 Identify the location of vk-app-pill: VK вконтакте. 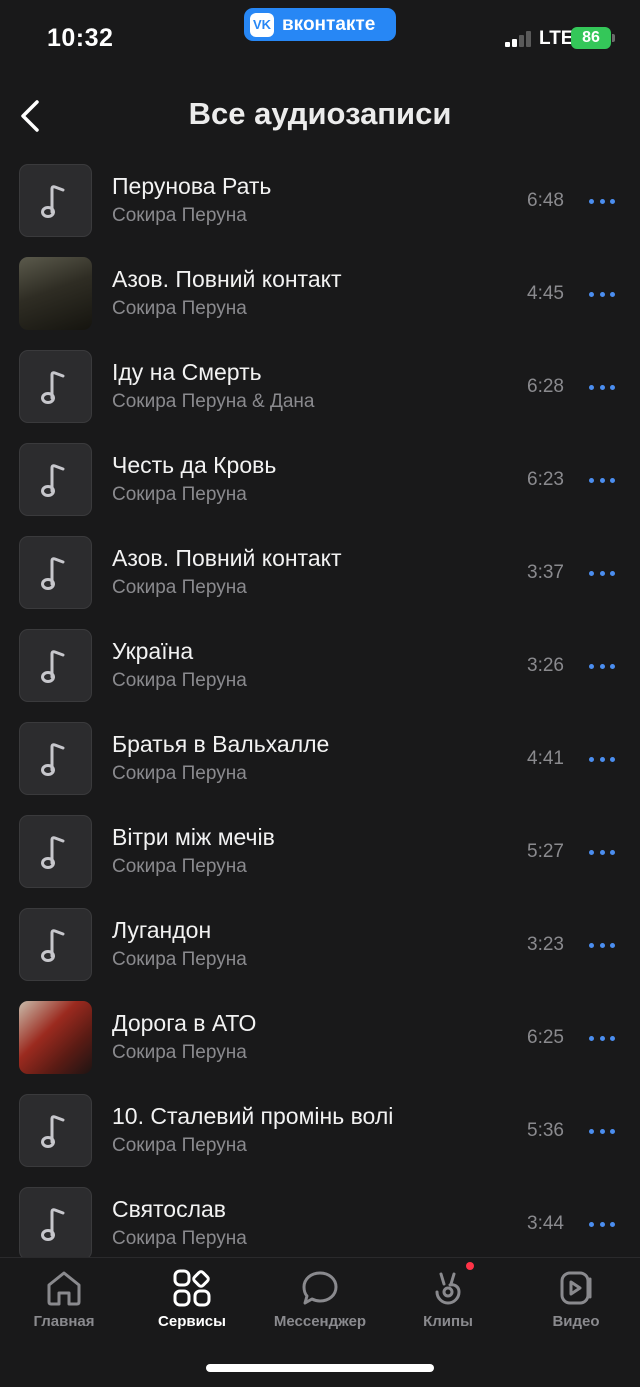
(320, 24).